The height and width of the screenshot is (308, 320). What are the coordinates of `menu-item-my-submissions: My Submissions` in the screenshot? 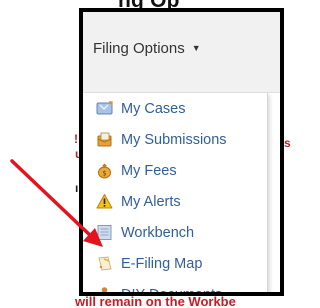 It's located at (175, 139).